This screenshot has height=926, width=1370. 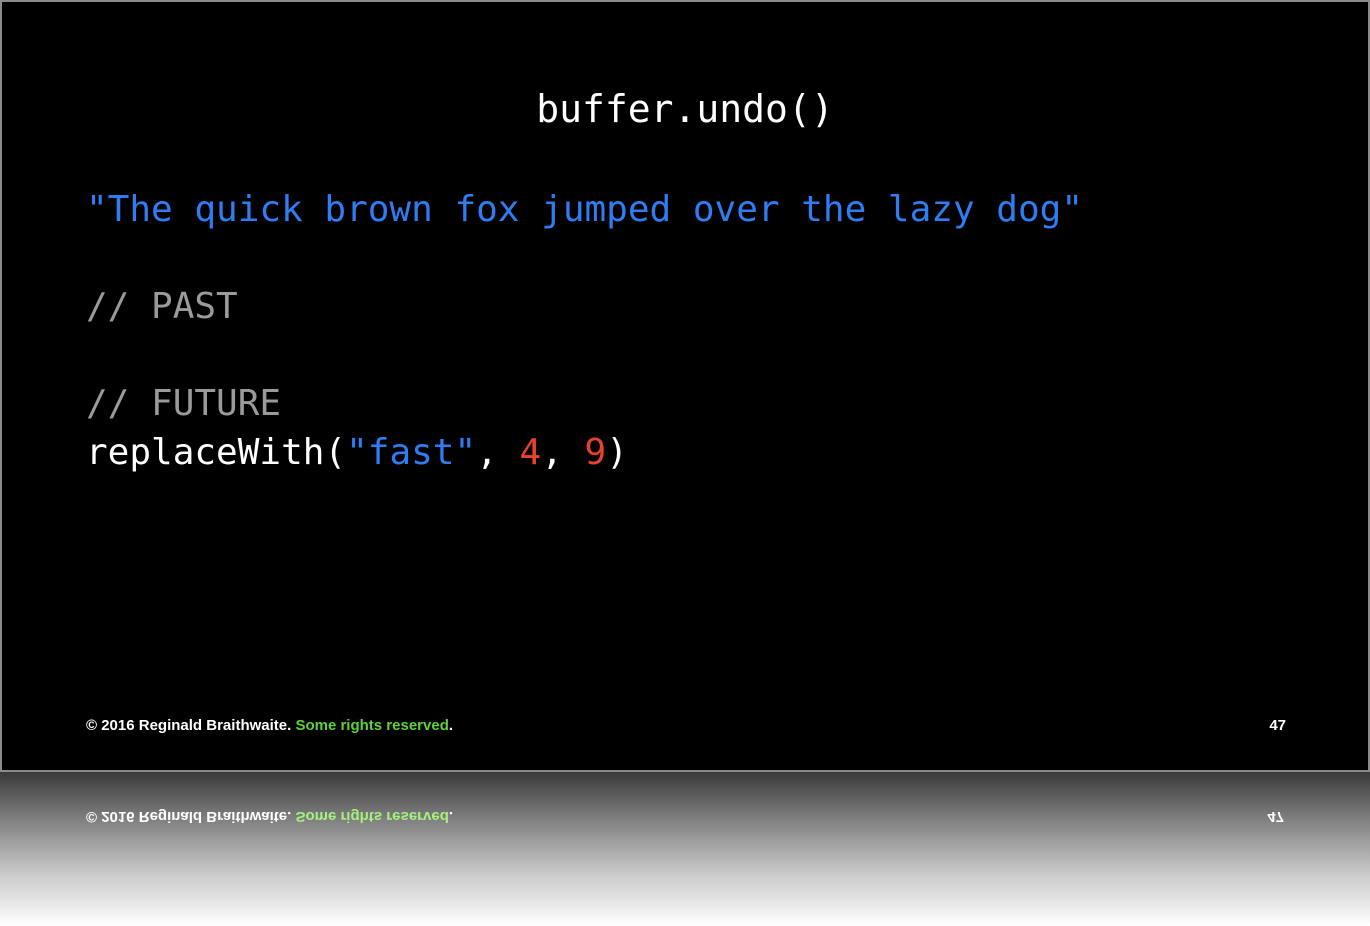 What do you see at coordinates (617, 452) in the screenshot?
I see `close-paren: )` at bounding box center [617, 452].